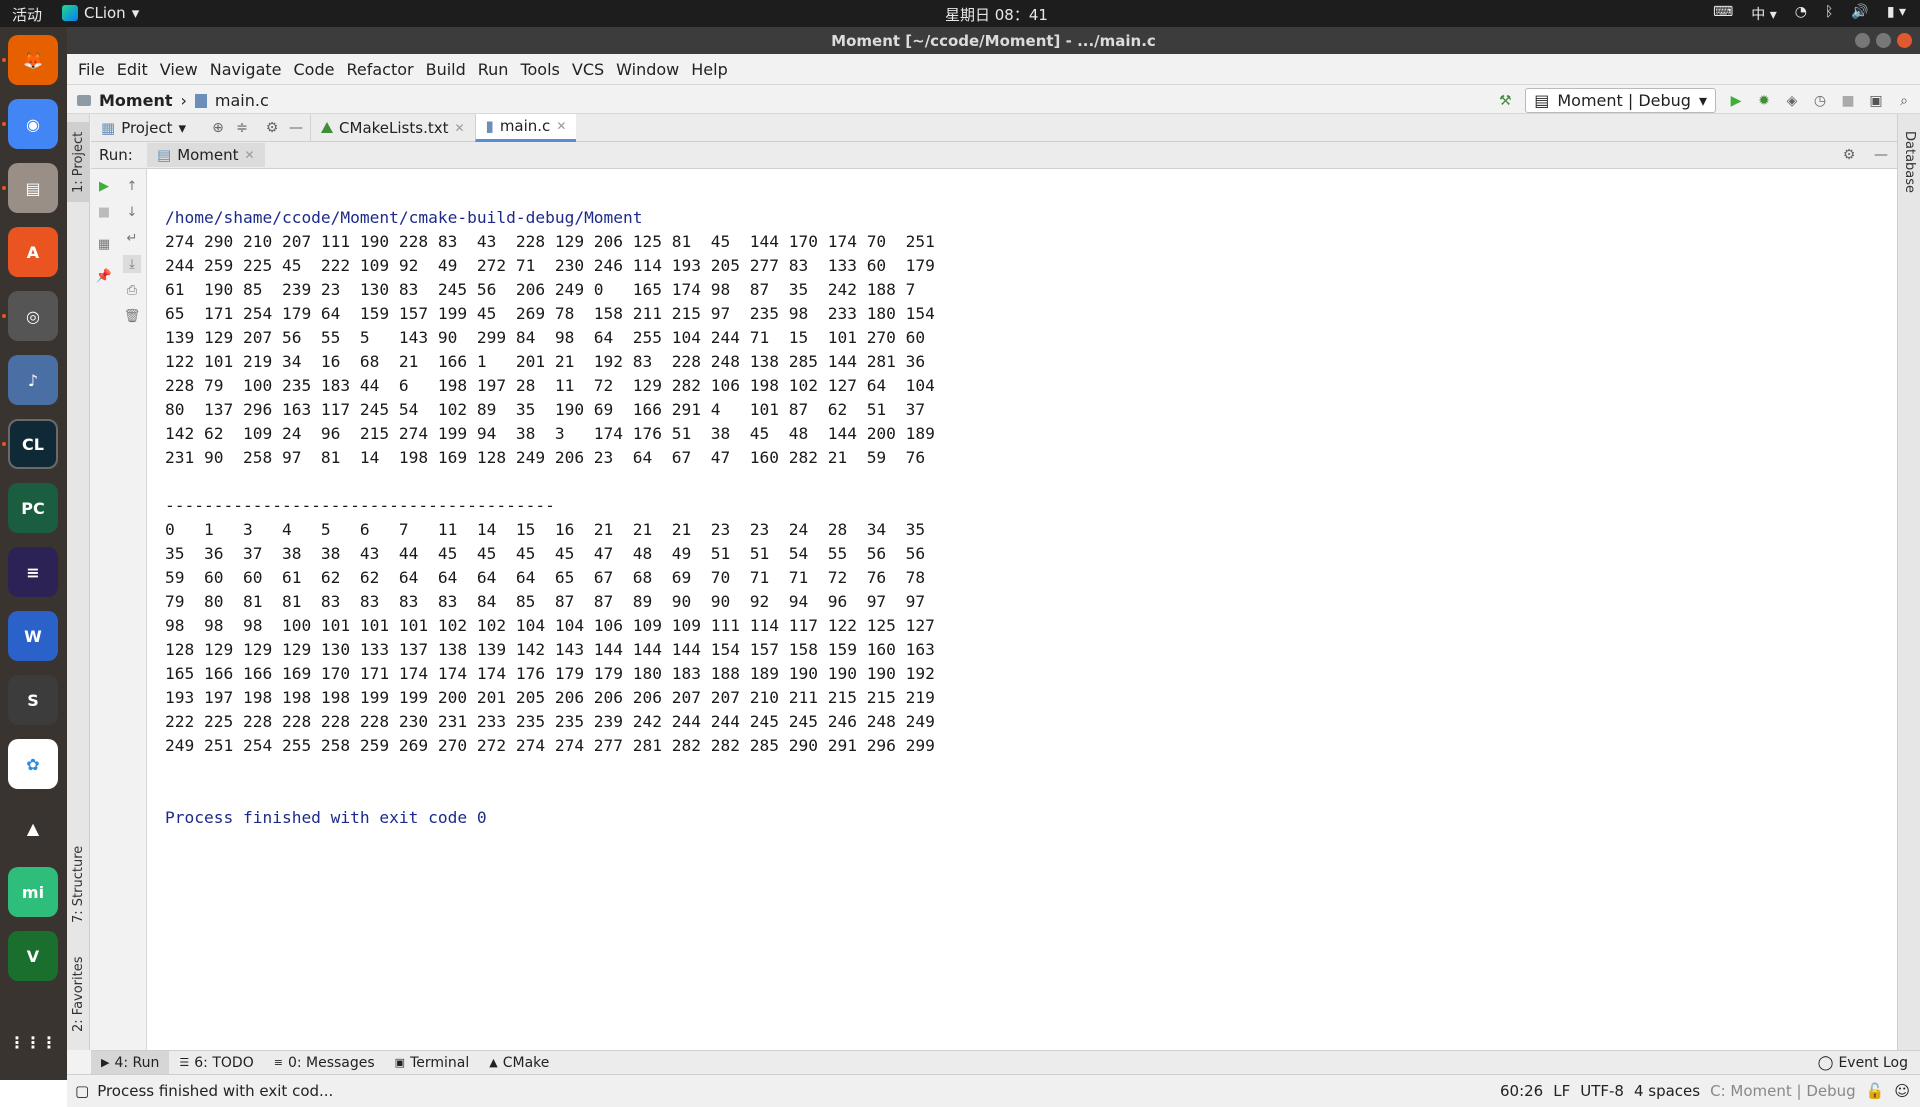  I want to click on down-arrow-icon: ↓, so click(132, 212).